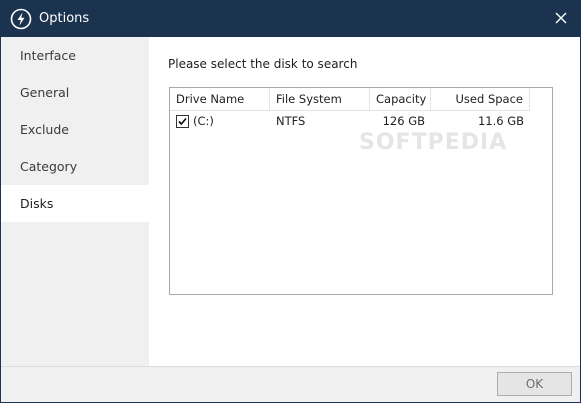  Describe the element at coordinates (320, 99) in the screenshot. I see `column-header-file-system: File System` at that location.